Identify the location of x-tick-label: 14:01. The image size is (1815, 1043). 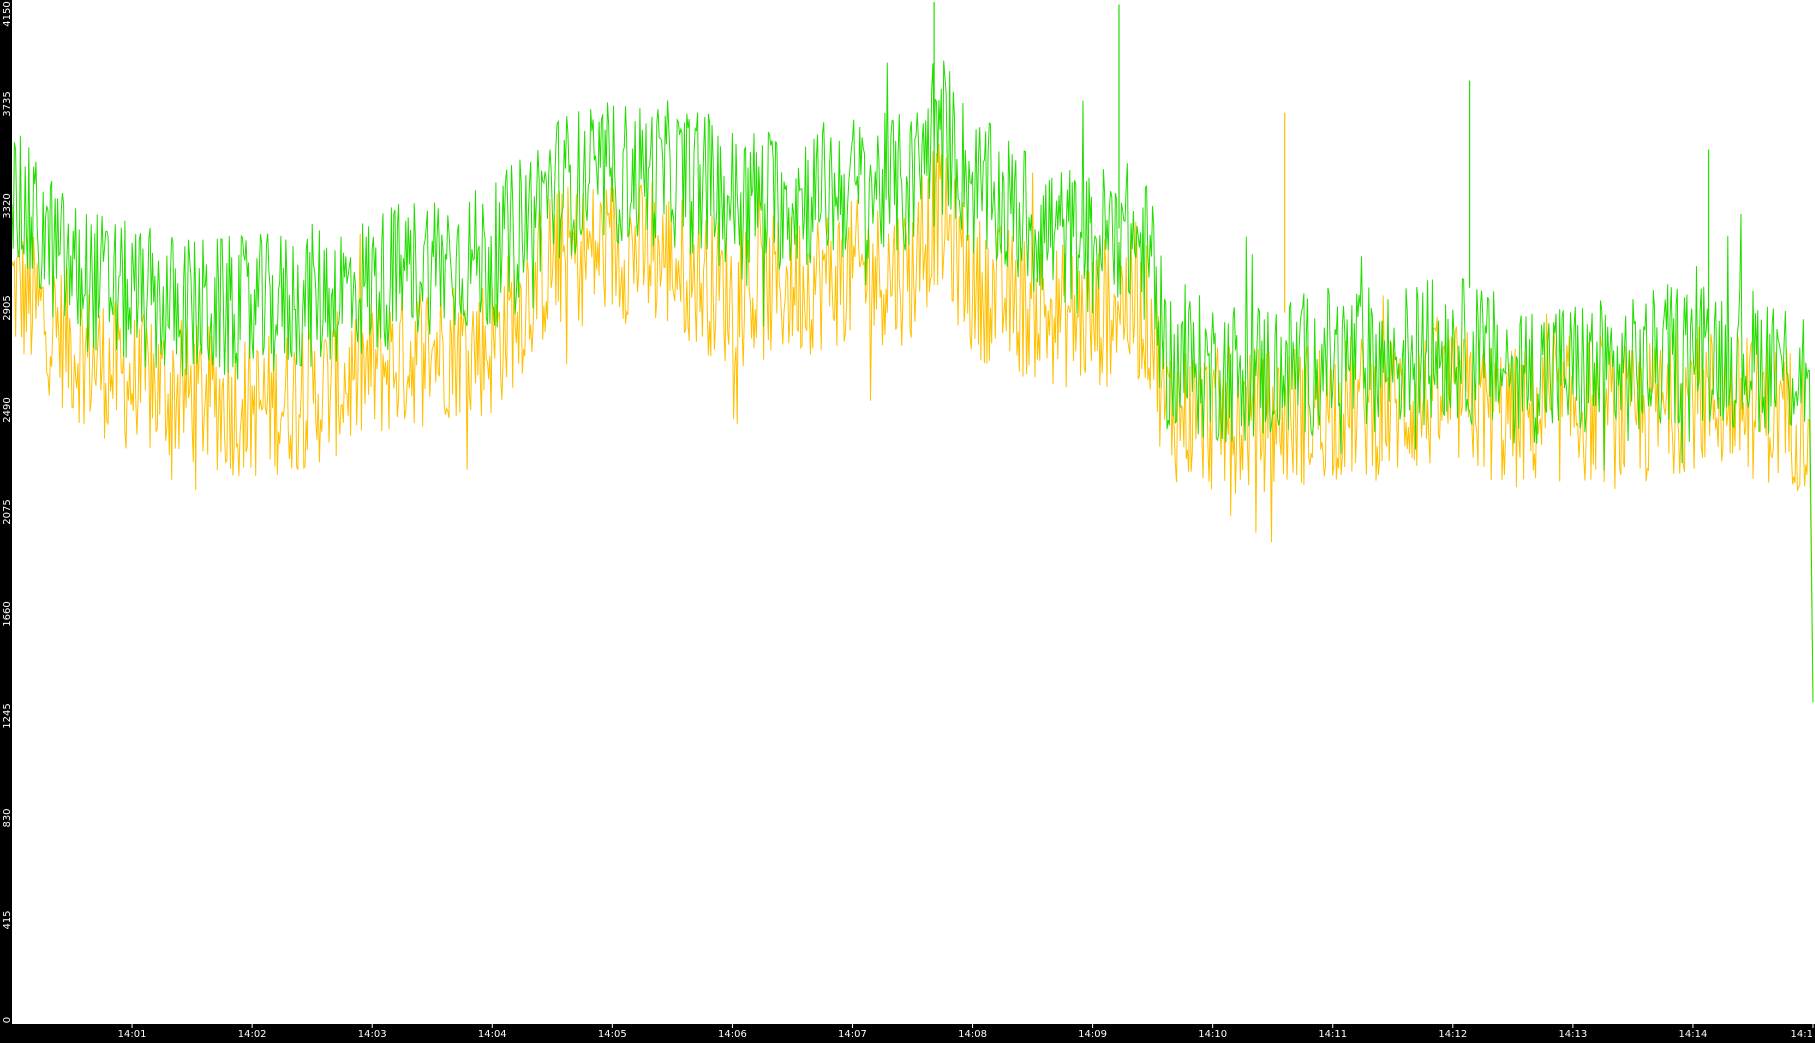
(132, 1034).